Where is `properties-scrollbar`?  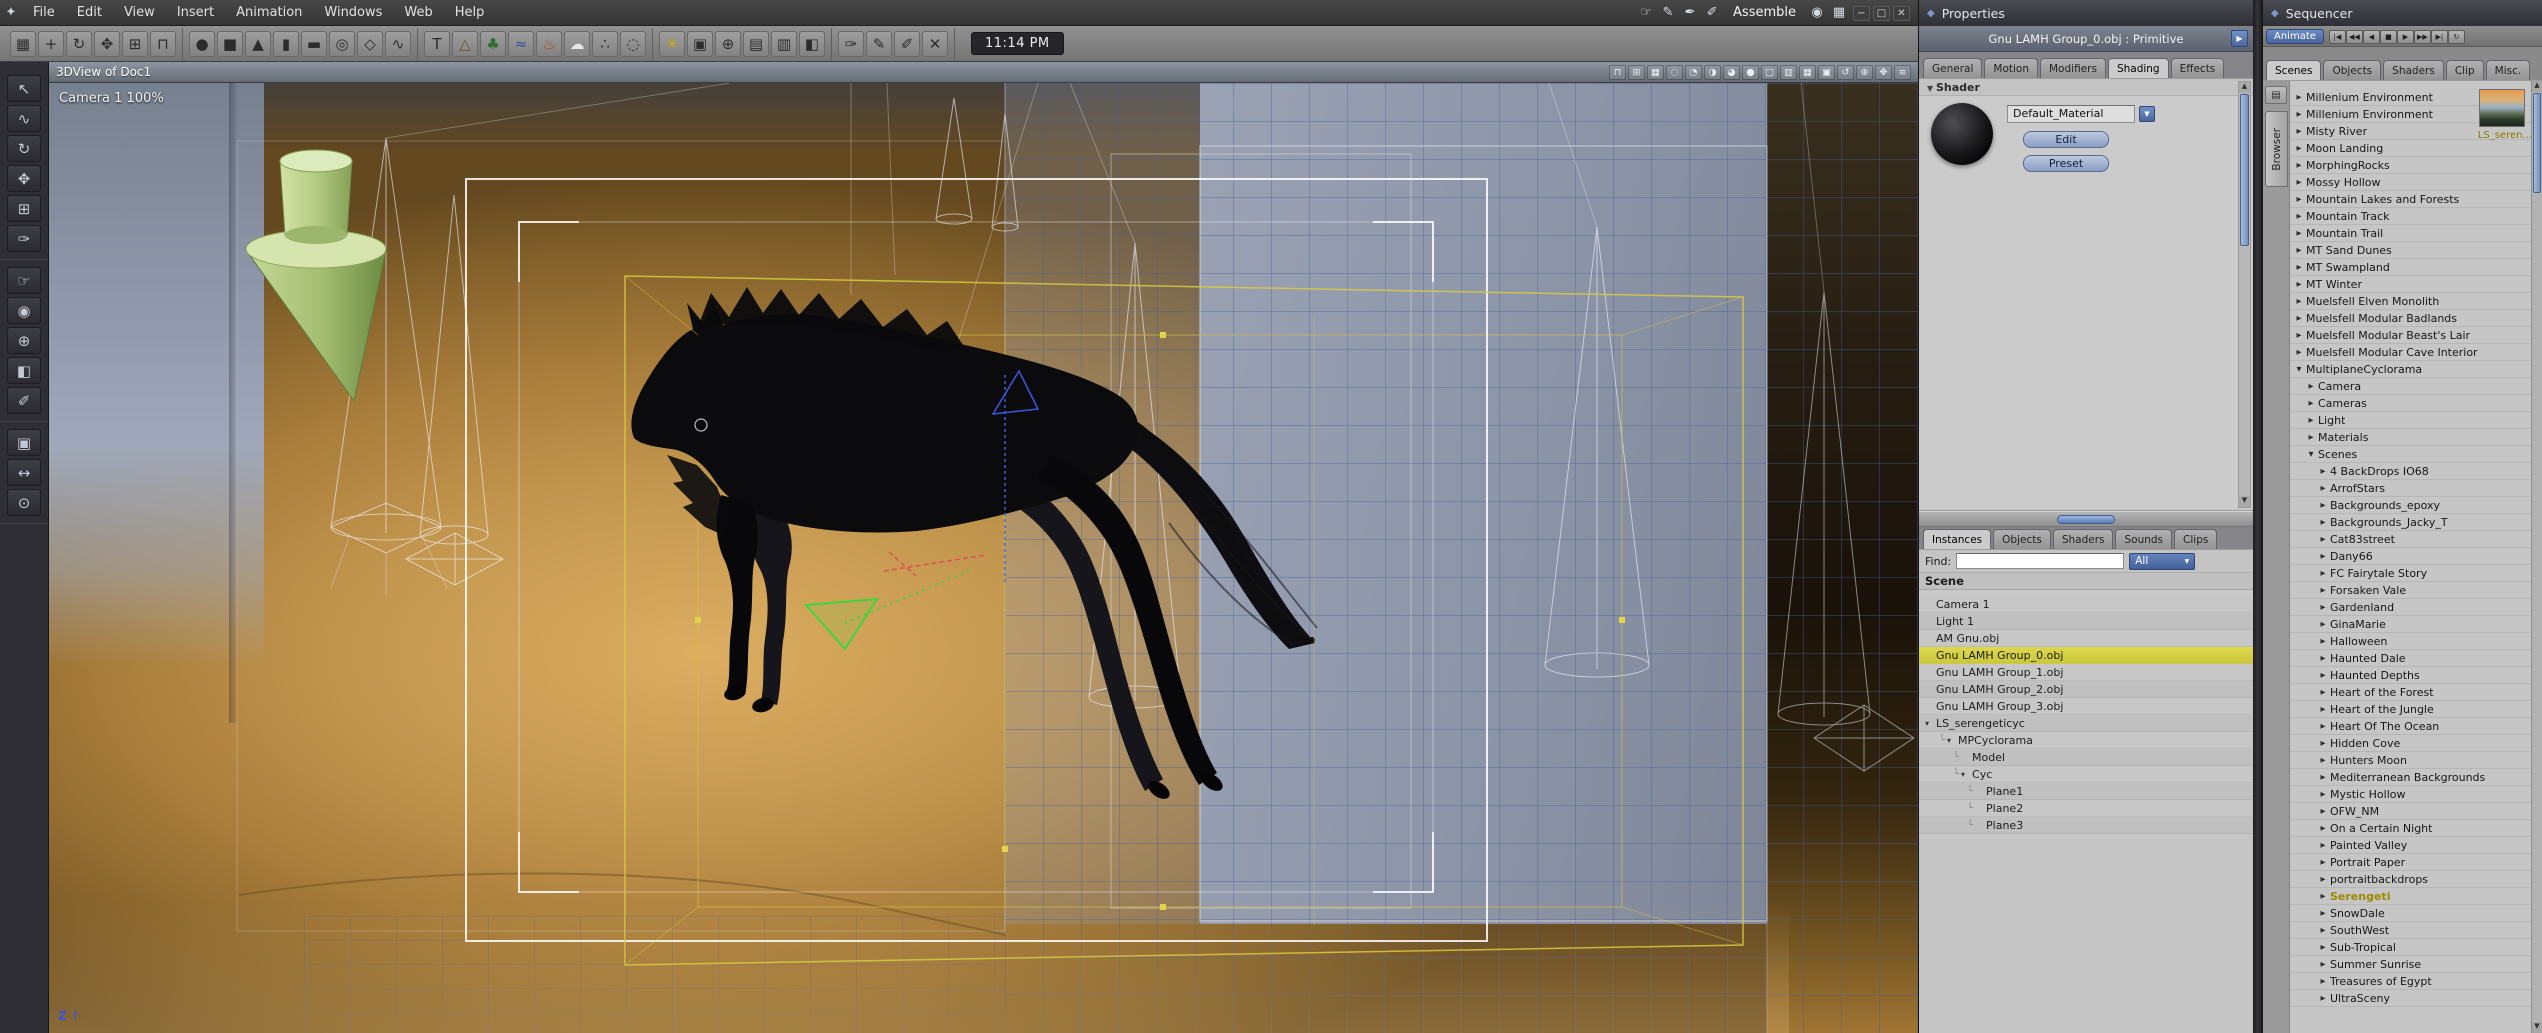
properties-scrollbar is located at coordinates (2244, 294).